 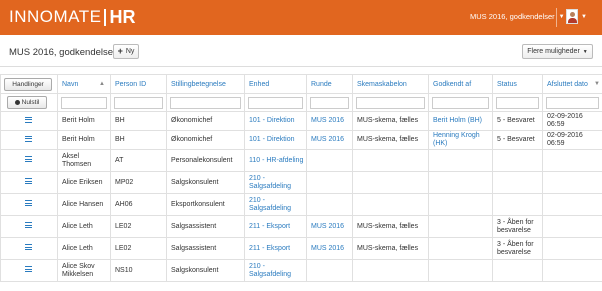 What do you see at coordinates (205, 84) in the screenshot?
I see `col-stilling: Stillingbetegnelse` at bounding box center [205, 84].